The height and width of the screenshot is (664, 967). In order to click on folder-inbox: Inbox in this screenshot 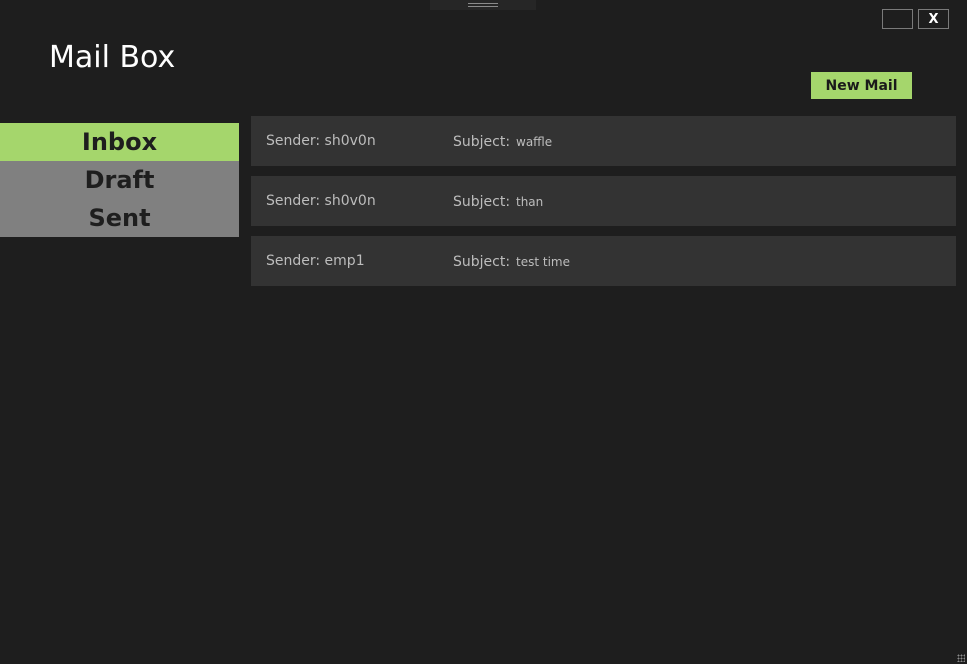, I will do `click(119, 142)`.